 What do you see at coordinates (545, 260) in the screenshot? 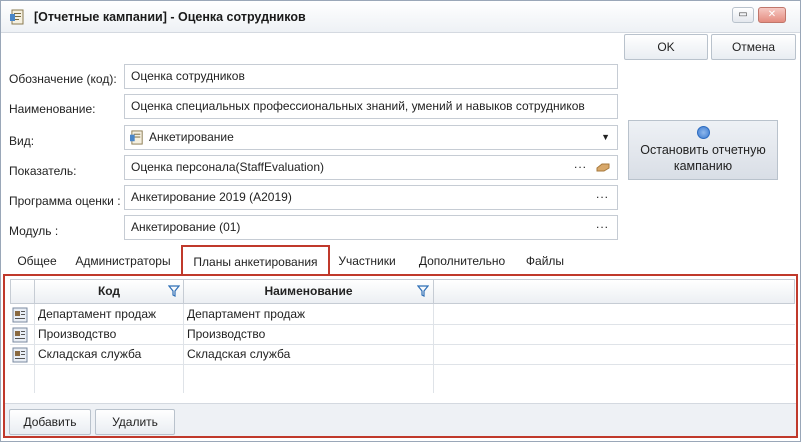
I see `tab-files: Файлы` at bounding box center [545, 260].